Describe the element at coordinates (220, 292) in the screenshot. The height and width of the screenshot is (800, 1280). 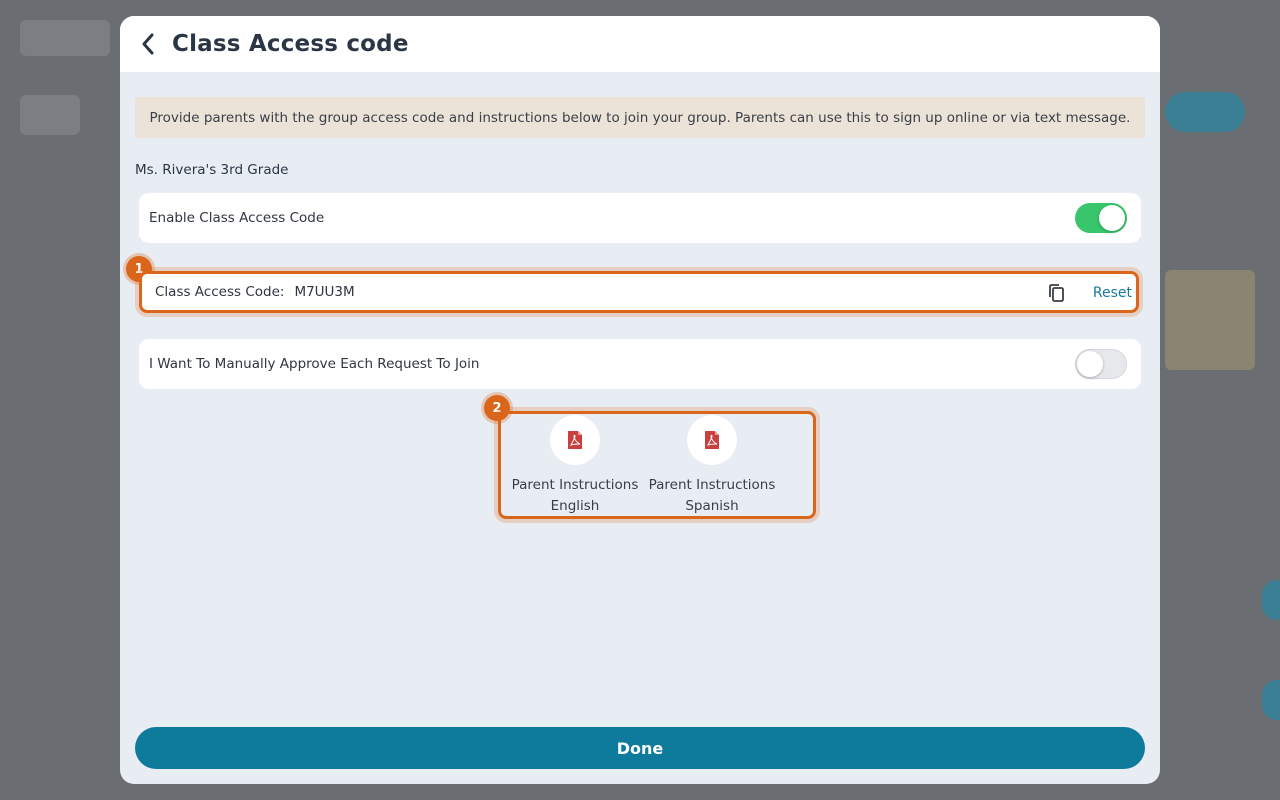
I see `access-code-label: Class Access Code:` at that location.